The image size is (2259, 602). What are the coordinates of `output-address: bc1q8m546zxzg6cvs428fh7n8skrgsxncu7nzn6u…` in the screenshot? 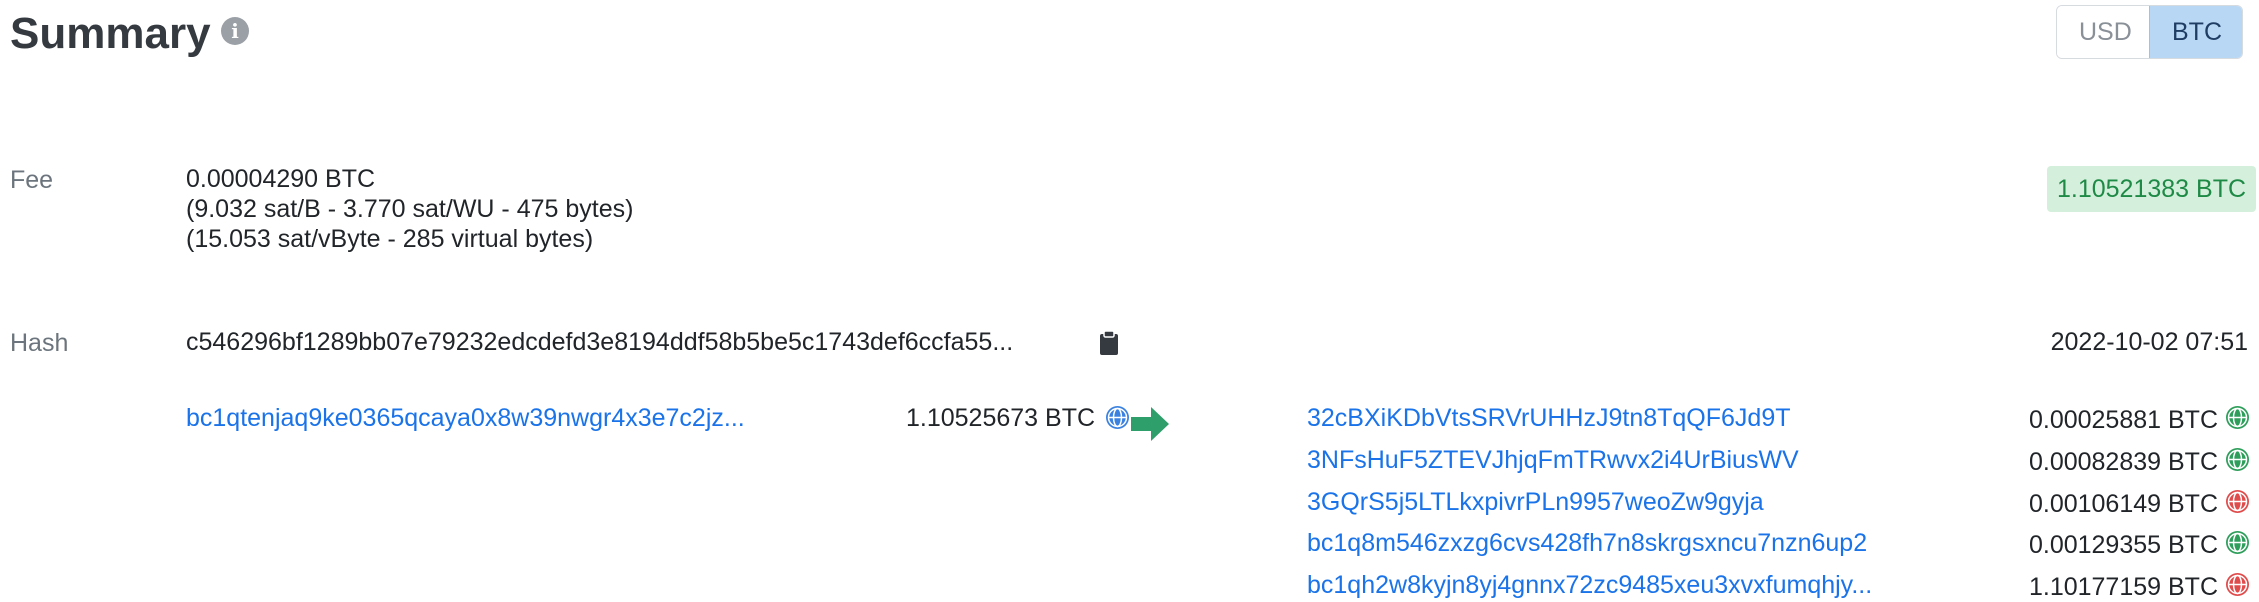 It's located at (1587, 543).